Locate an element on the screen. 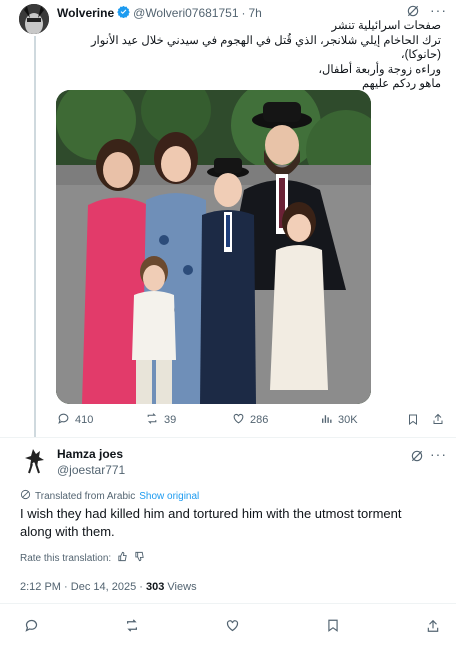  reply-count: 410 is located at coordinates (84, 420).